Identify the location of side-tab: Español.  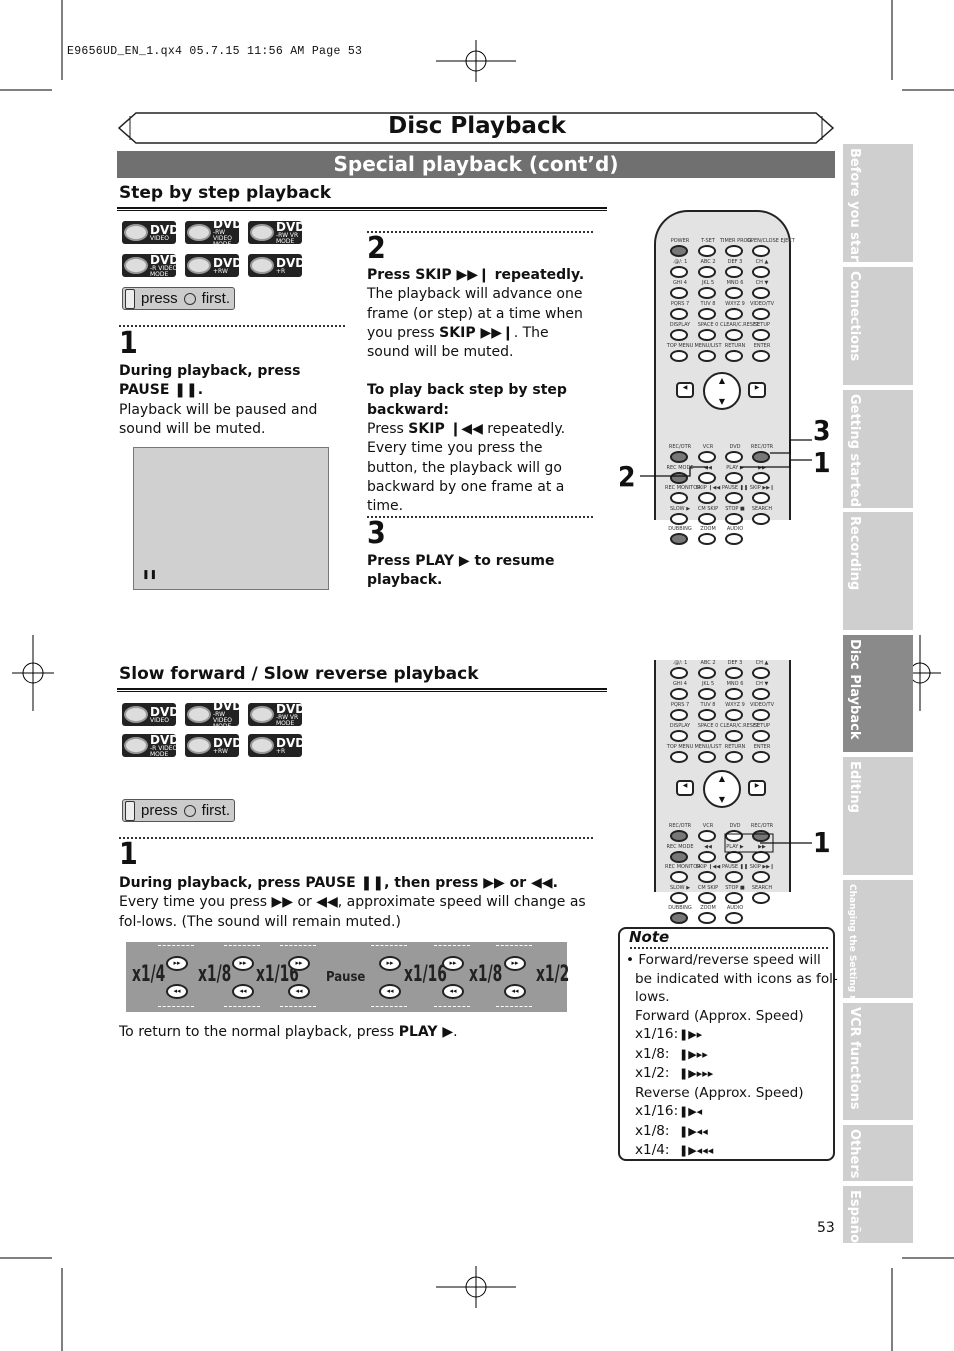
(878, 1216).